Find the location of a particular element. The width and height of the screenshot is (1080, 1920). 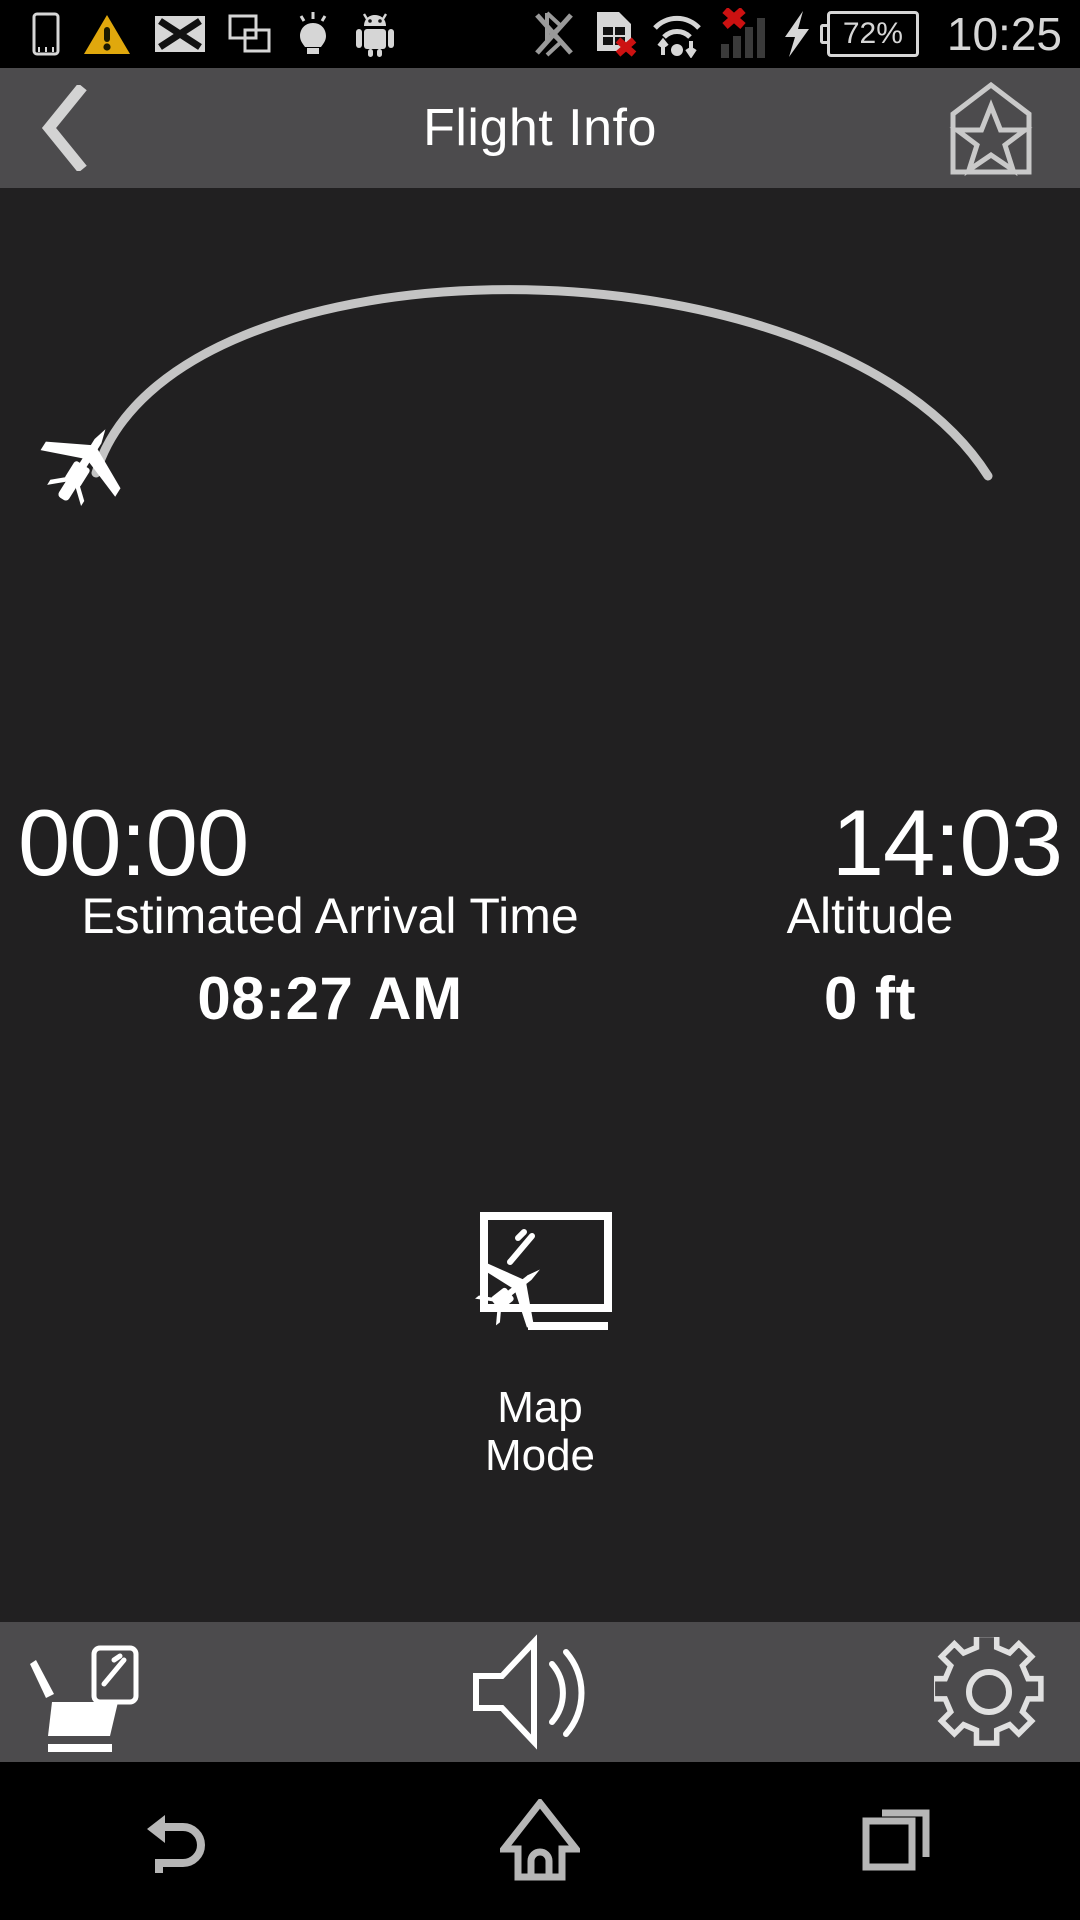

settings-button is located at coordinates (891, 1692).